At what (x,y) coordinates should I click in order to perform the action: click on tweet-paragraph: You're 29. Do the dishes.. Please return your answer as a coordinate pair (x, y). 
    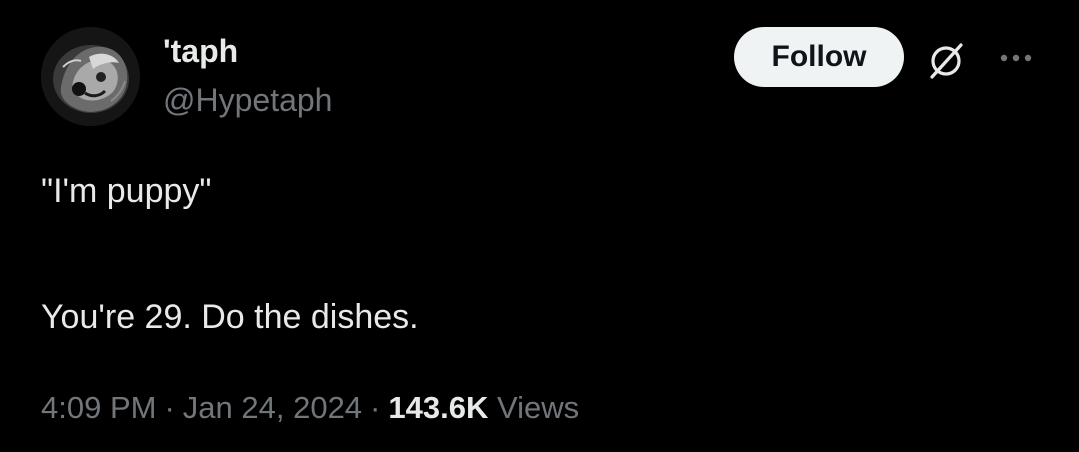
    Looking at the image, I should click on (230, 317).